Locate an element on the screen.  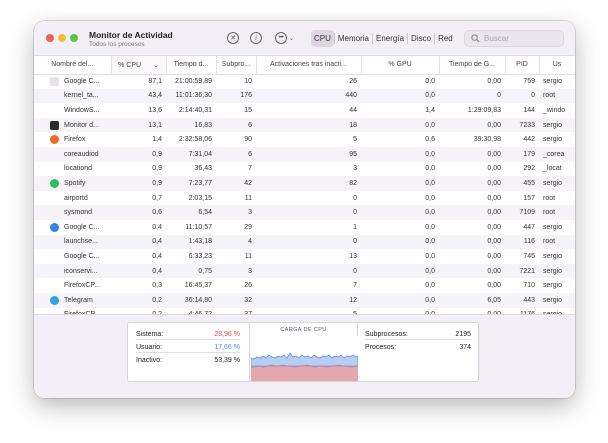
cpu-load-graph is located at coordinates (304, 358).